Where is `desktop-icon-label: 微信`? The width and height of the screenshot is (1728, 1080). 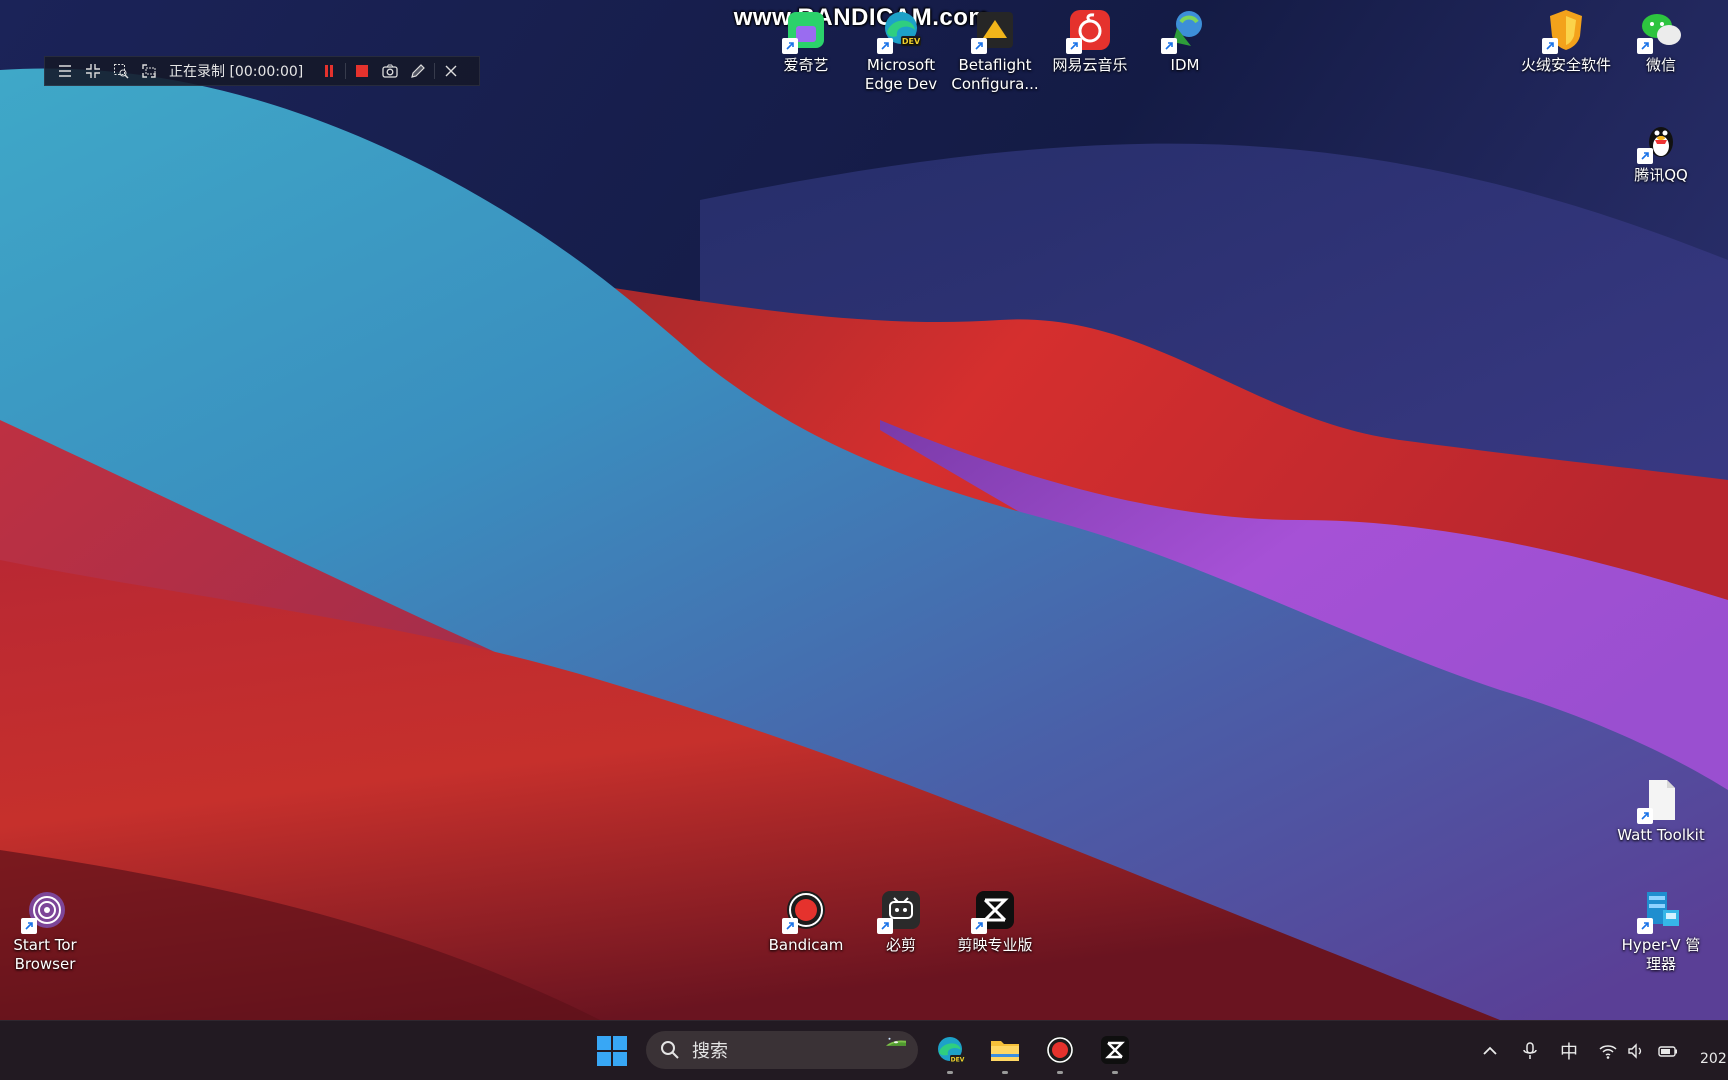
desktop-icon-label: 微信 is located at coordinates (1660, 65).